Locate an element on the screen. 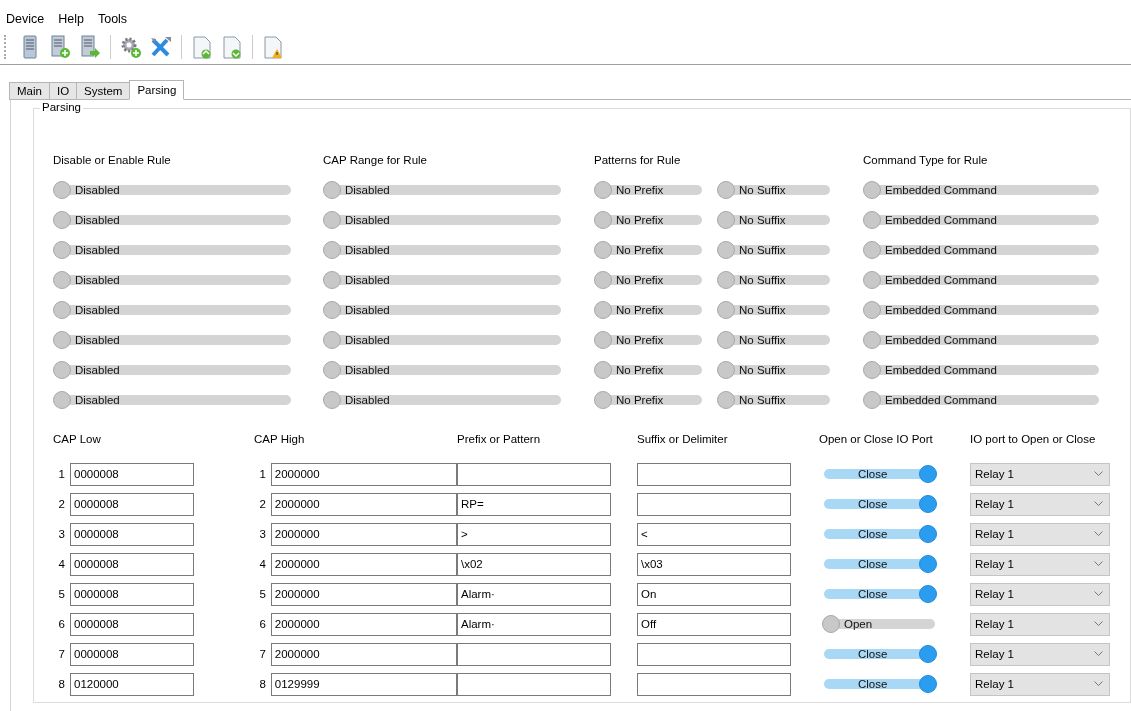 This screenshot has width=1131, height=711. menu-item: Help is located at coordinates (71, 21).